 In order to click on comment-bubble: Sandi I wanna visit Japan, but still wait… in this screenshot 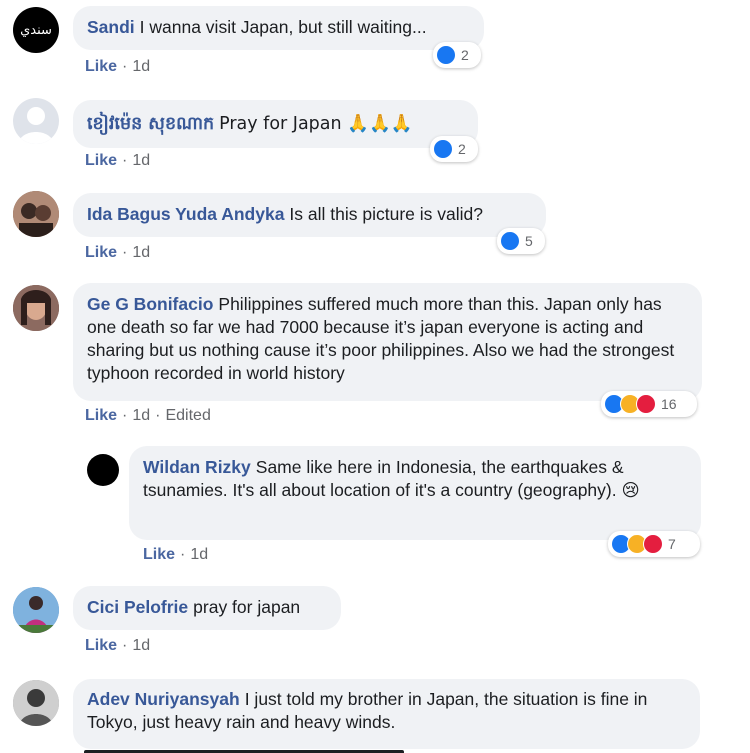, I will do `click(278, 28)`.